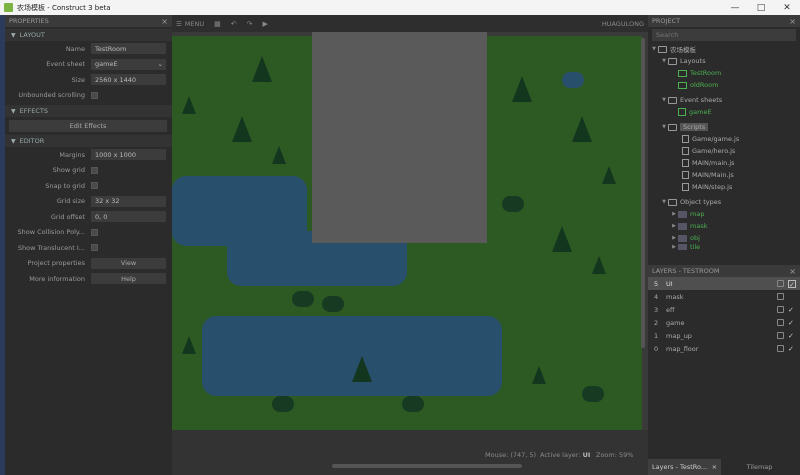 This screenshot has height=475, width=800. Describe the element at coordinates (724, 100) in the screenshot. I see `event-sheets-folder: ▼ Event sheets` at that location.